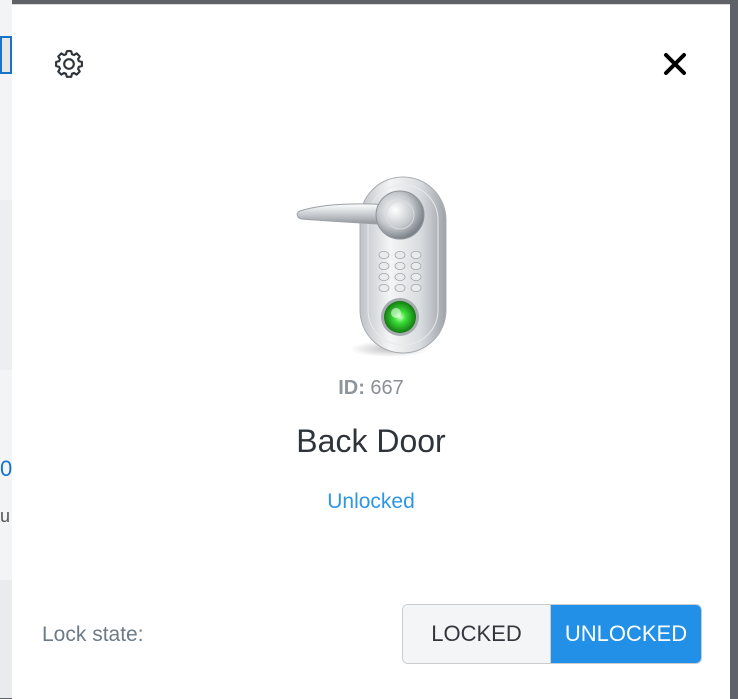  What do you see at coordinates (371, 441) in the screenshot?
I see `device-name: Back Door` at bounding box center [371, 441].